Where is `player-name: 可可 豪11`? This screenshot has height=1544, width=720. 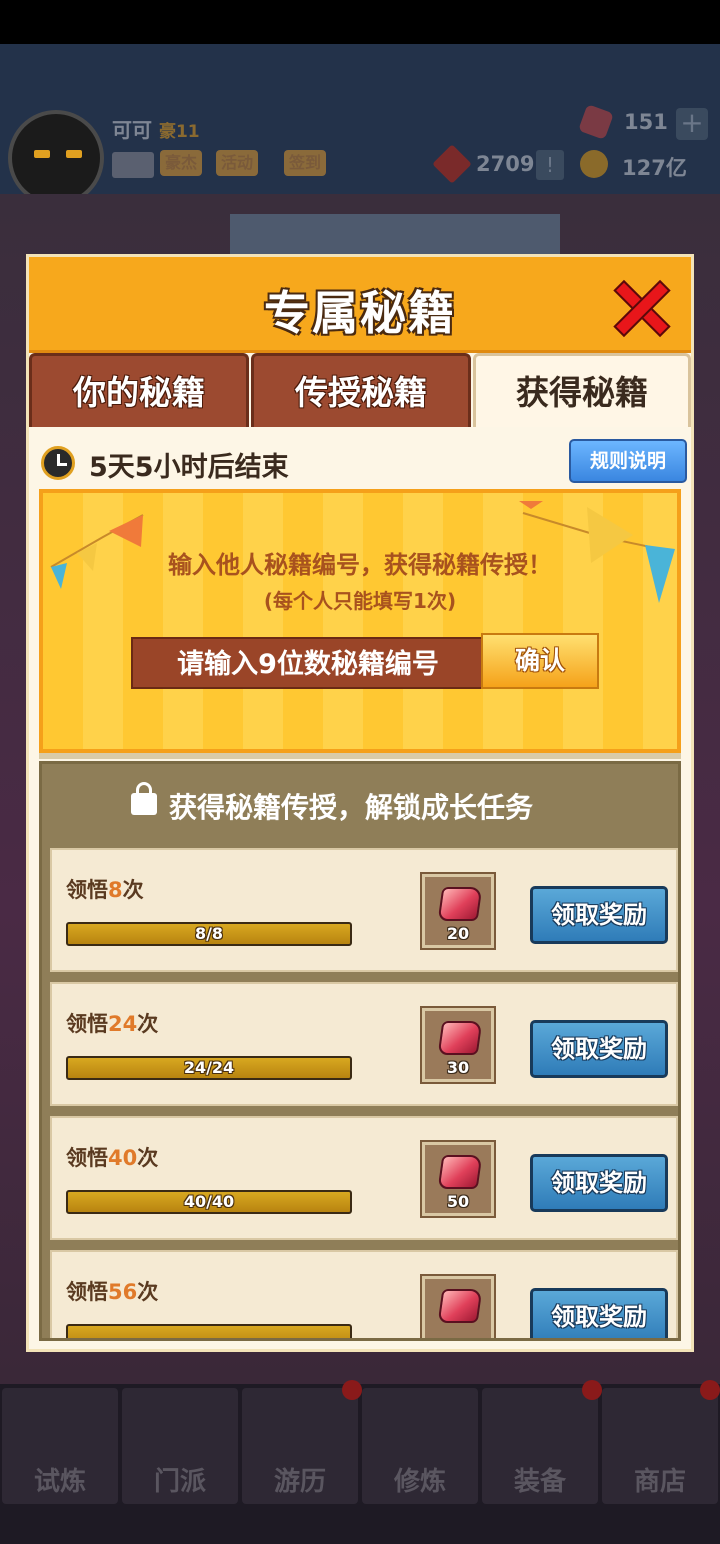
player-name: 可可 豪11 is located at coordinates (156, 128).